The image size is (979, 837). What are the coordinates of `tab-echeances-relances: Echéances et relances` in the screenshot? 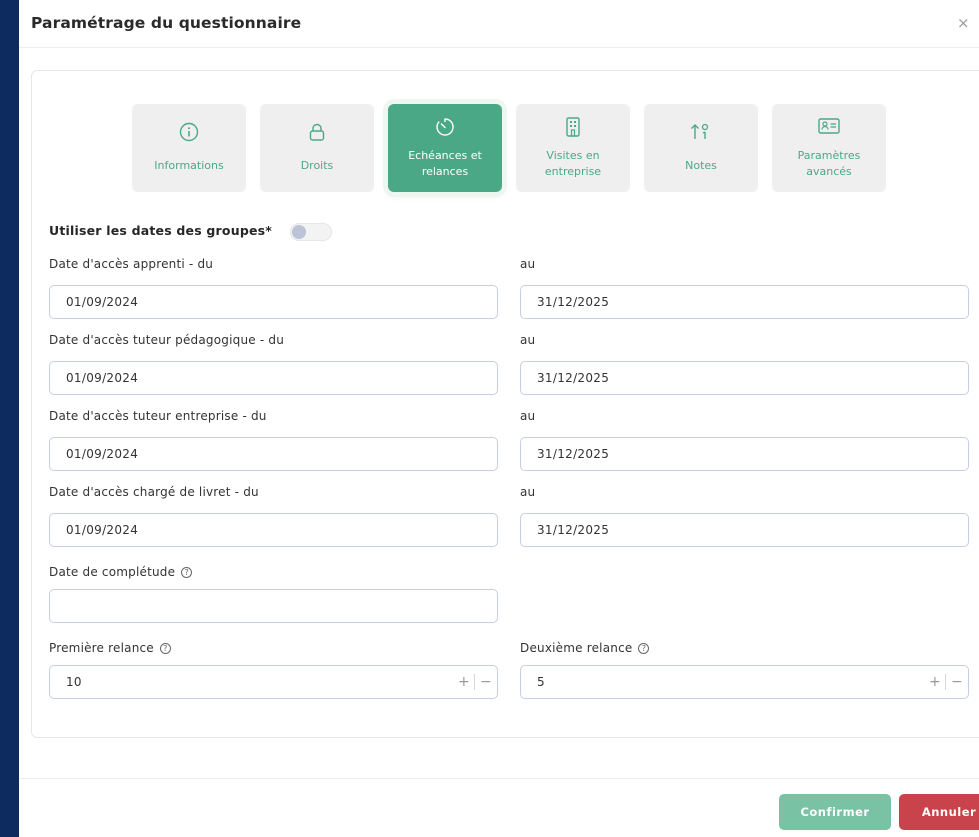 It's located at (445, 148).